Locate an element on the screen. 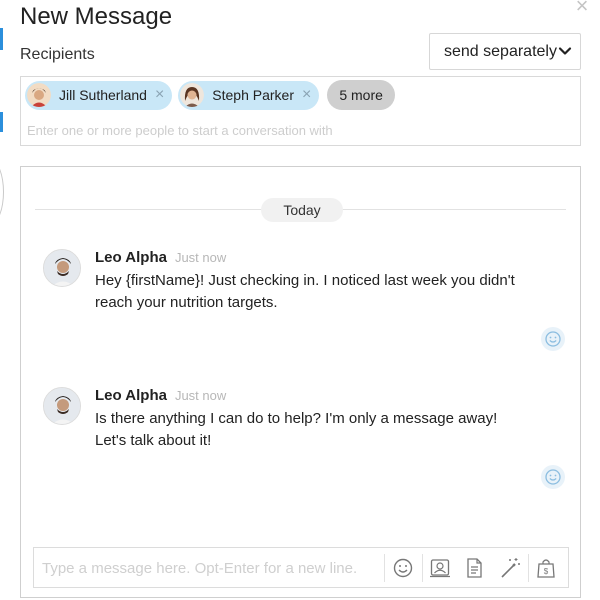  contact-card-icon is located at coordinates (440, 568).